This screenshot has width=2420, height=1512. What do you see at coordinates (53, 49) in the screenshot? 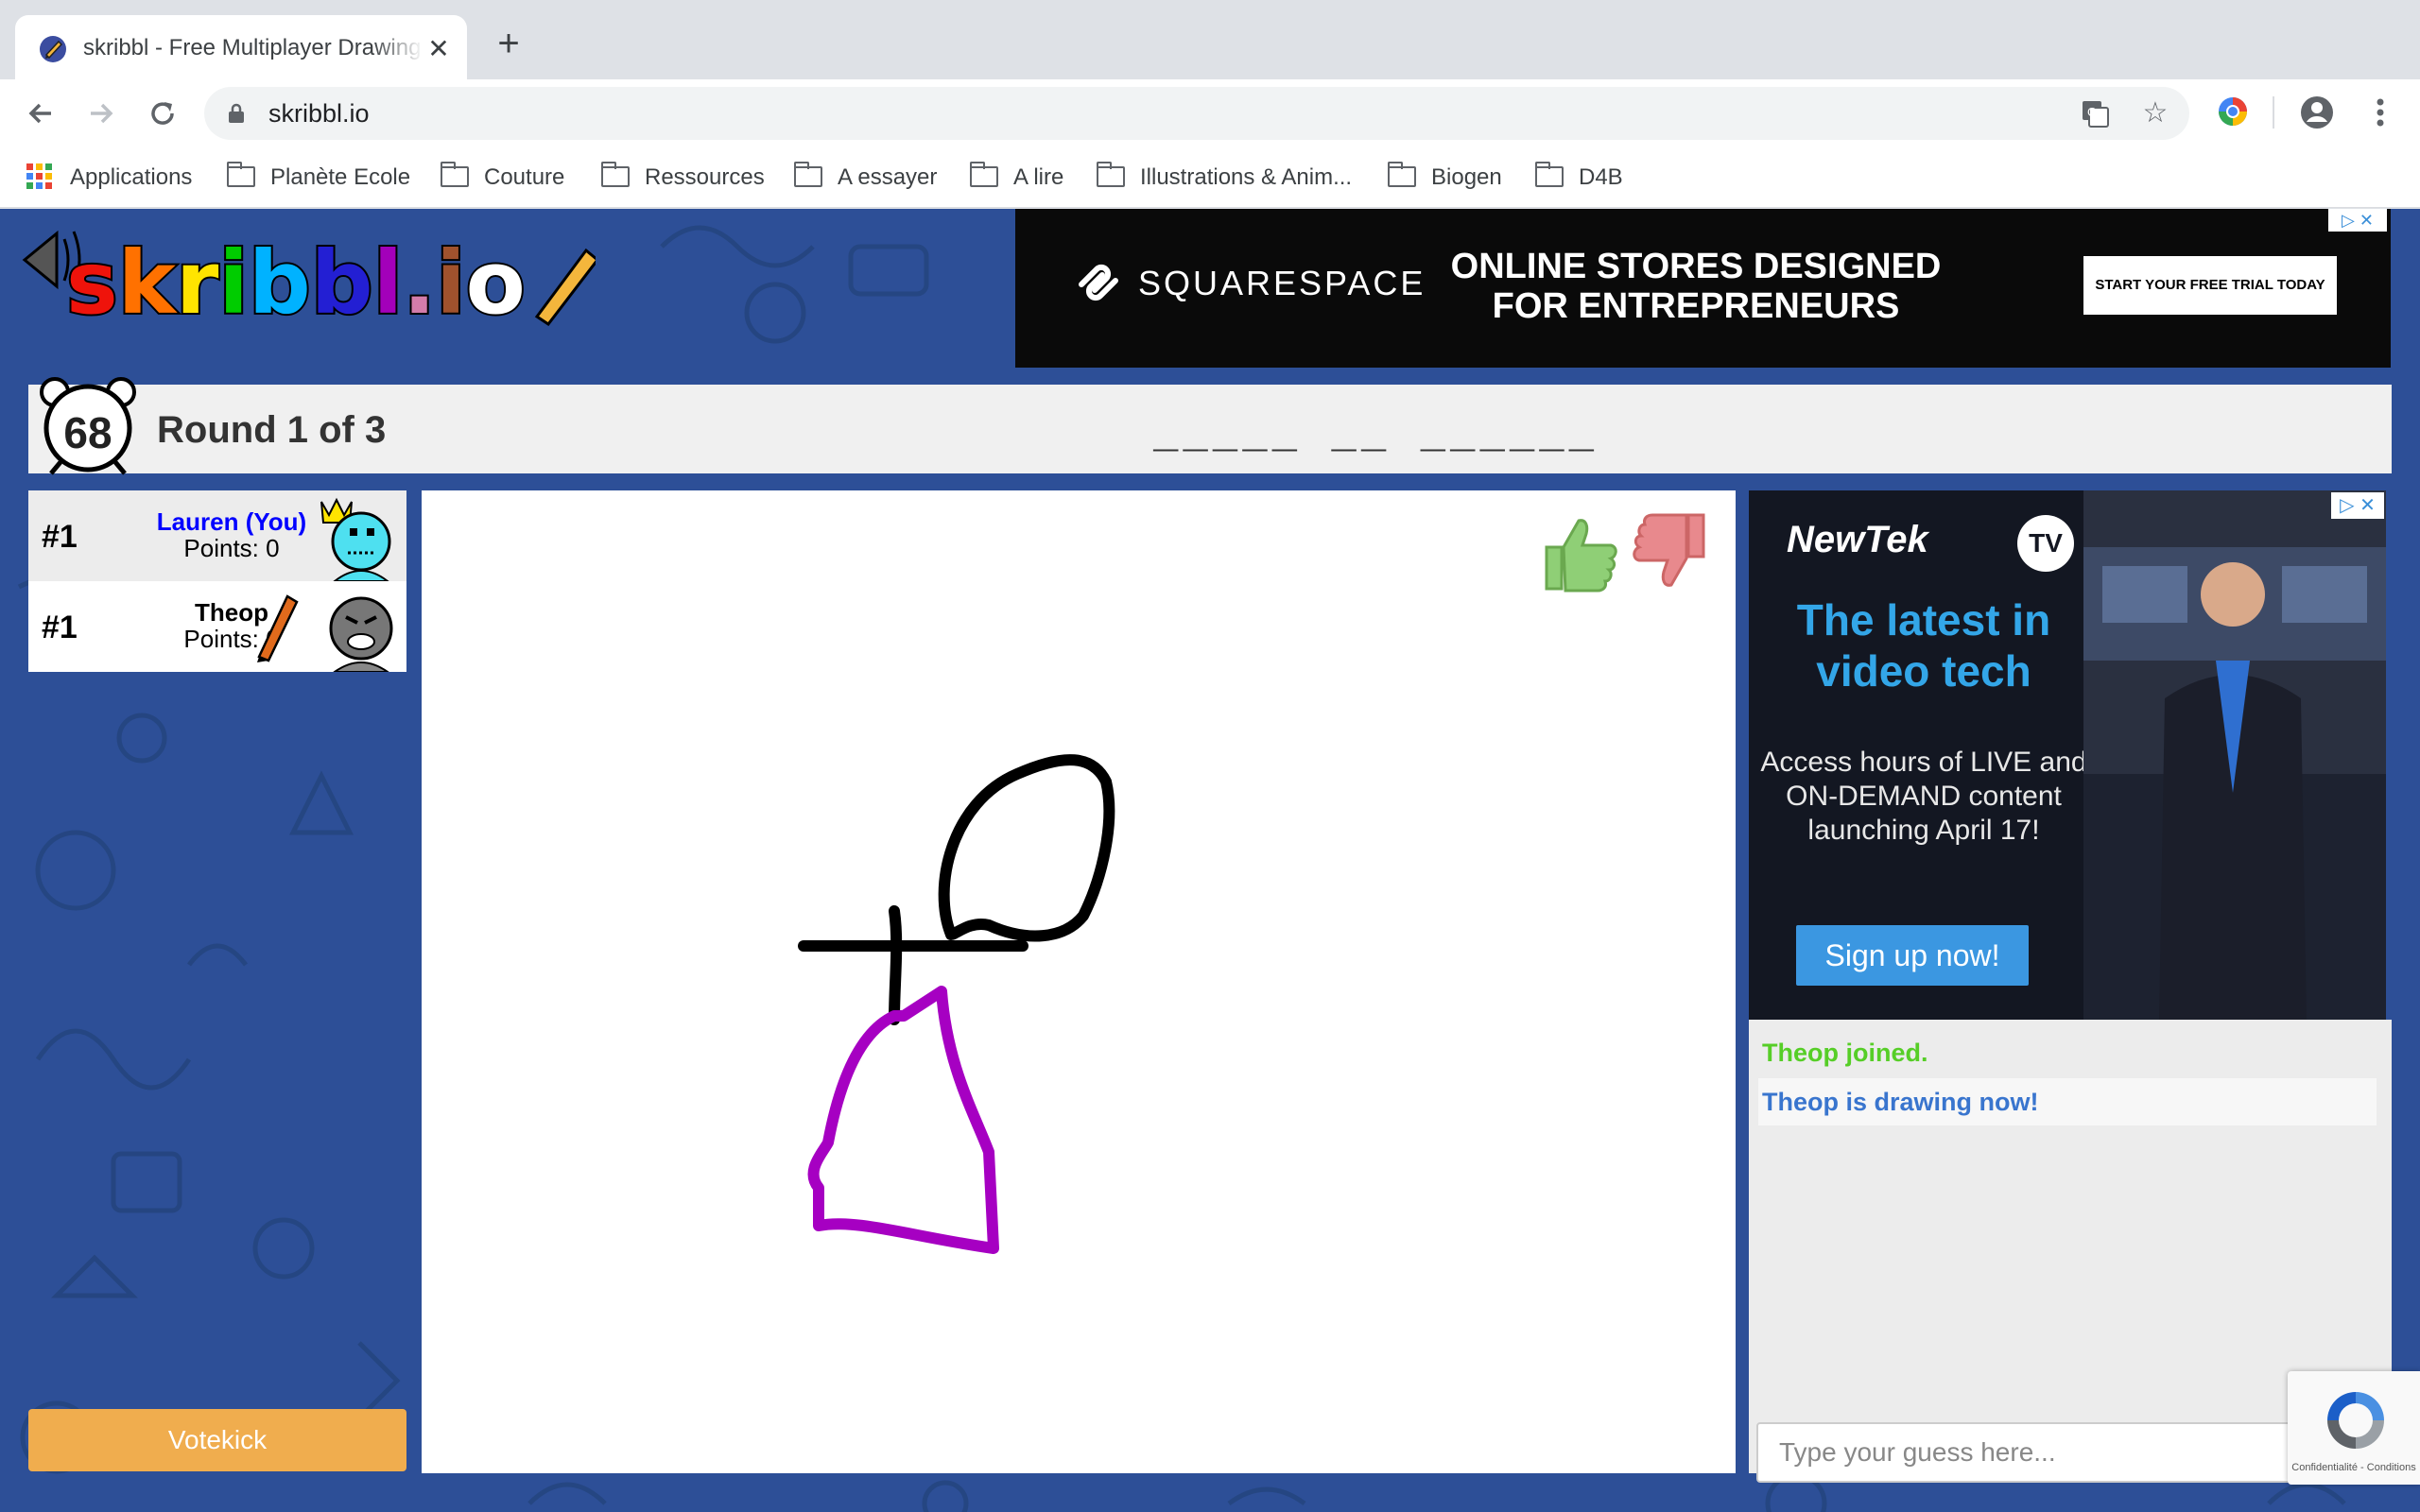
I see `skribbl-favicon-icon` at bounding box center [53, 49].